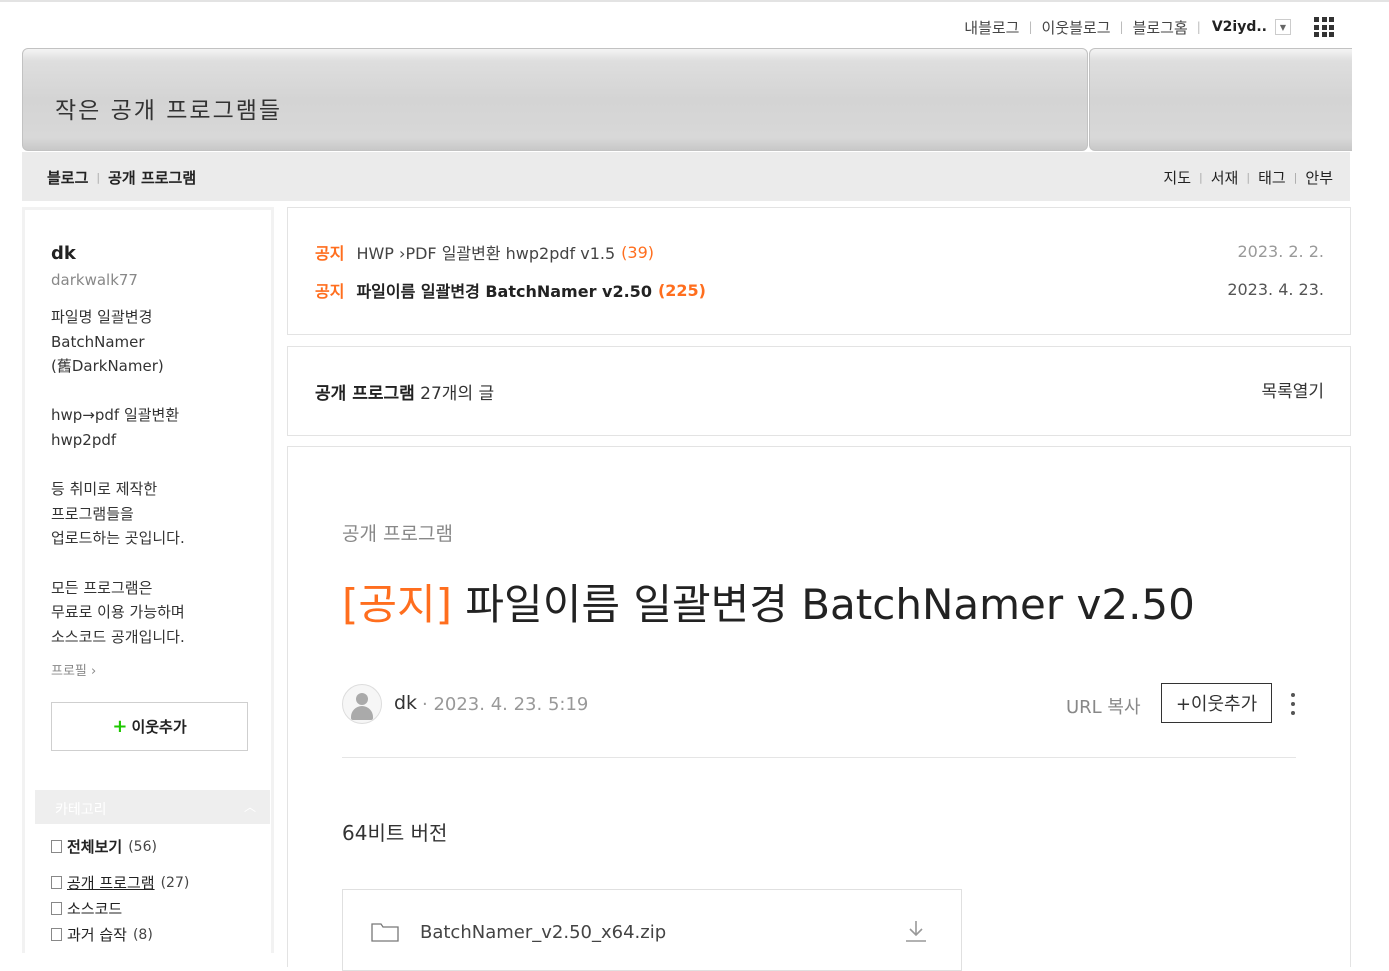 The image size is (1389, 971). What do you see at coordinates (159, 727) in the screenshot?
I see `add-neighbor-label: 이웃추가` at bounding box center [159, 727].